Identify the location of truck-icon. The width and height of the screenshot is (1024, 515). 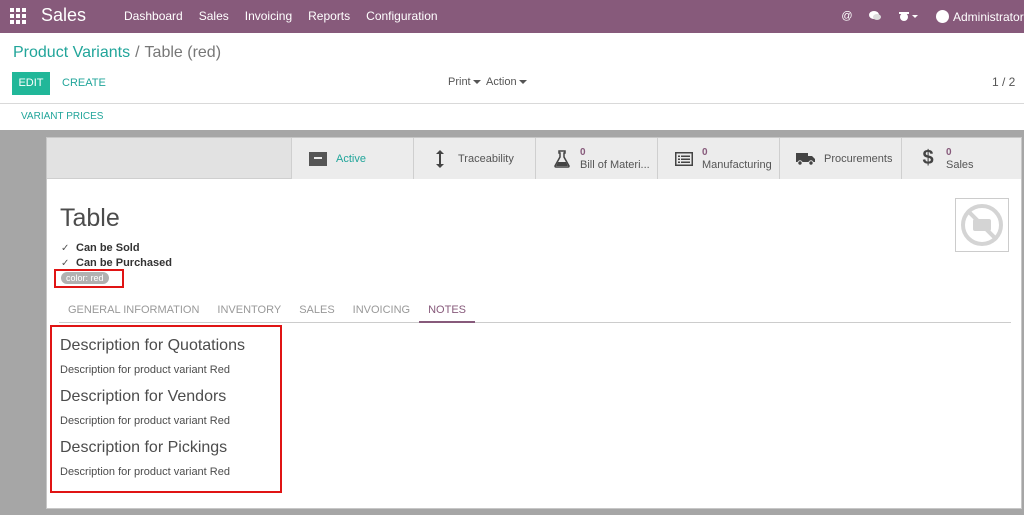
(806, 159).